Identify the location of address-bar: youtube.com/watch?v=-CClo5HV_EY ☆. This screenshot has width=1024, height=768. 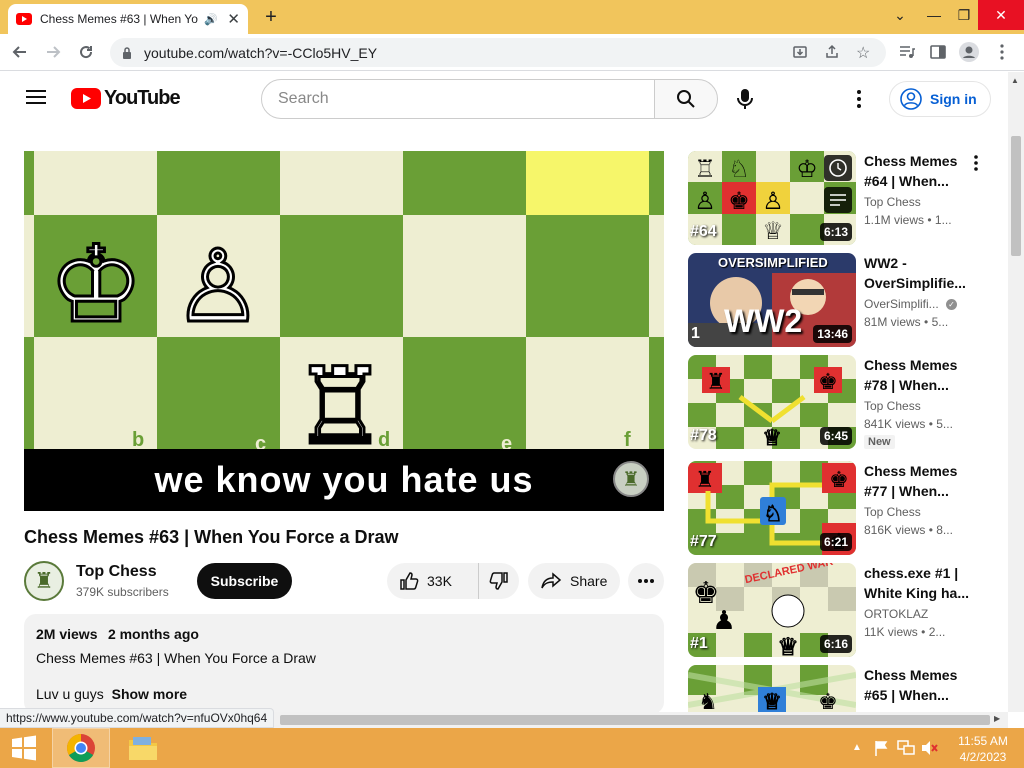
(498, 52).